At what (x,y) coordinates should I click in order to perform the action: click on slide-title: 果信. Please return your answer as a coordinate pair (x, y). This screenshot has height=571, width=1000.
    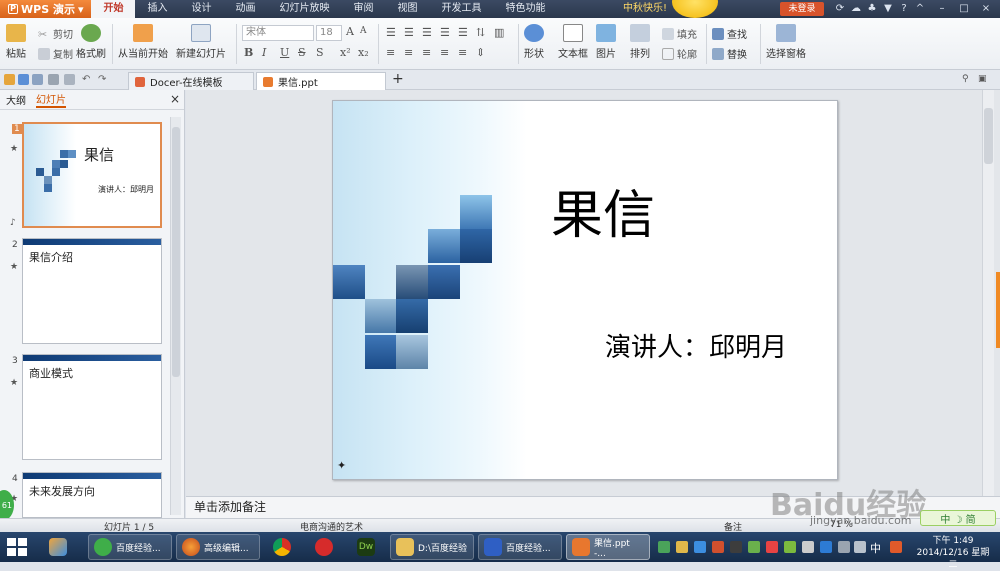
    Looking at the image, I should click on (603, 210).